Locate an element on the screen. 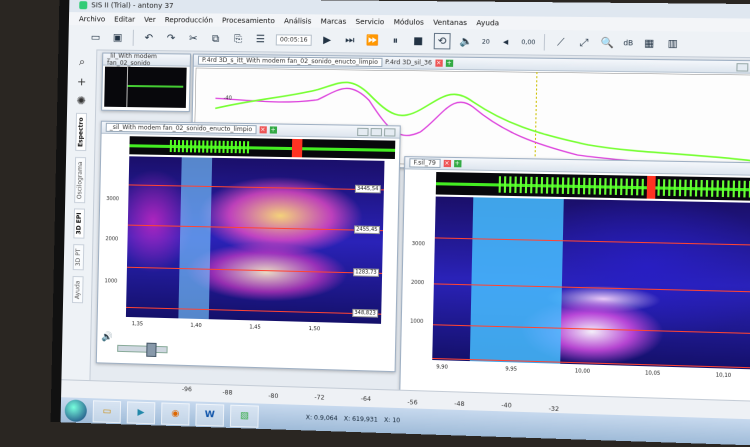  menu-reproduccion: Reproducción is located at coordinates (189, 20).